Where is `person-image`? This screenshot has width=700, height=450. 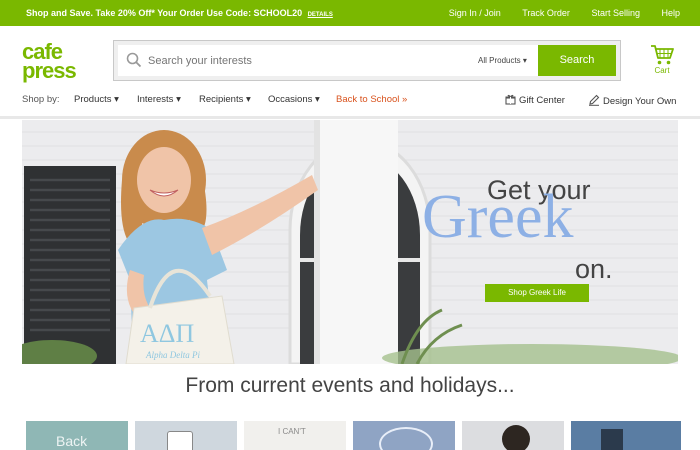 person-image is located at coordinates (516, 437).